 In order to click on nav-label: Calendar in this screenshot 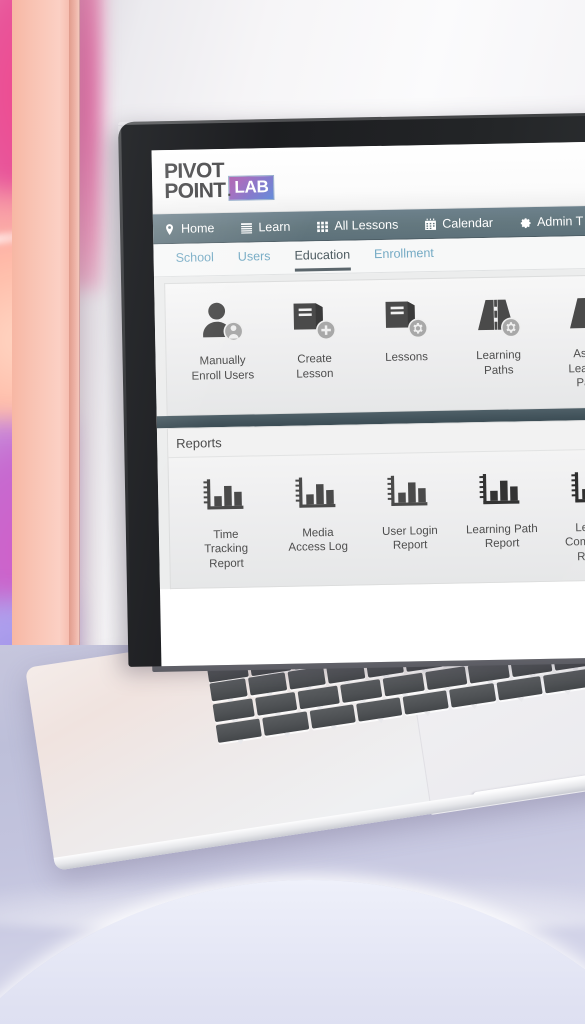, I will do `click(468, 223)`.